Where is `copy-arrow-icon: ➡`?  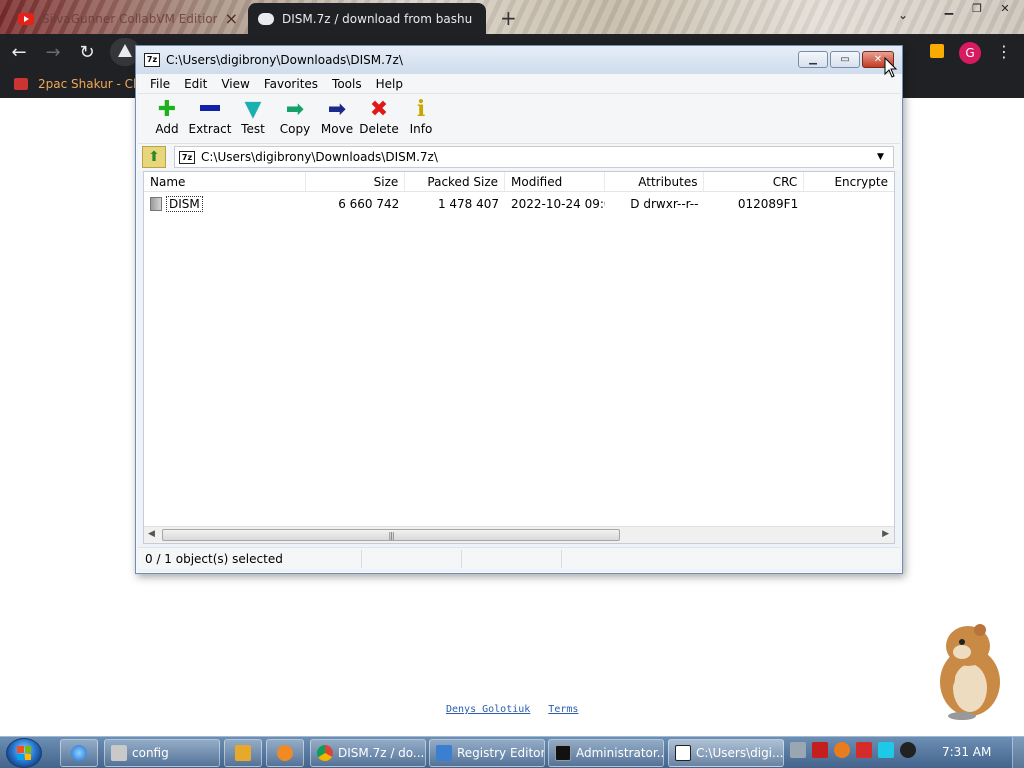 copy-arrow-icon: ➡ is located at coordinates (295, 109).